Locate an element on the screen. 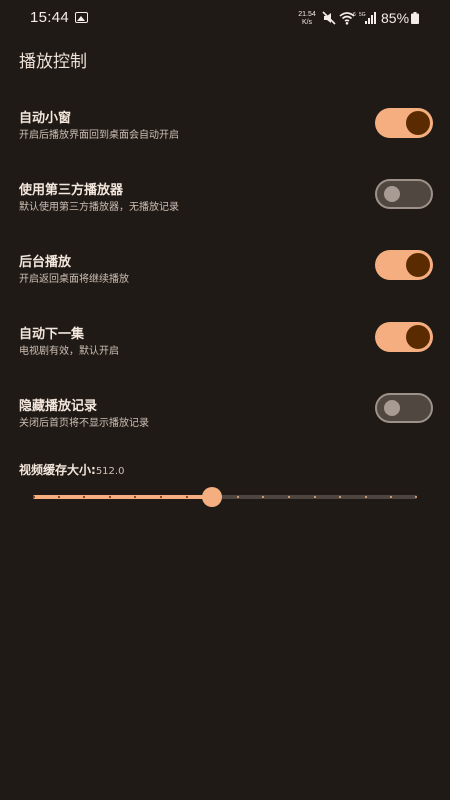 The image size is (450, 800). network-speed: 21.54 K/s is located at coordinates (307, 19).